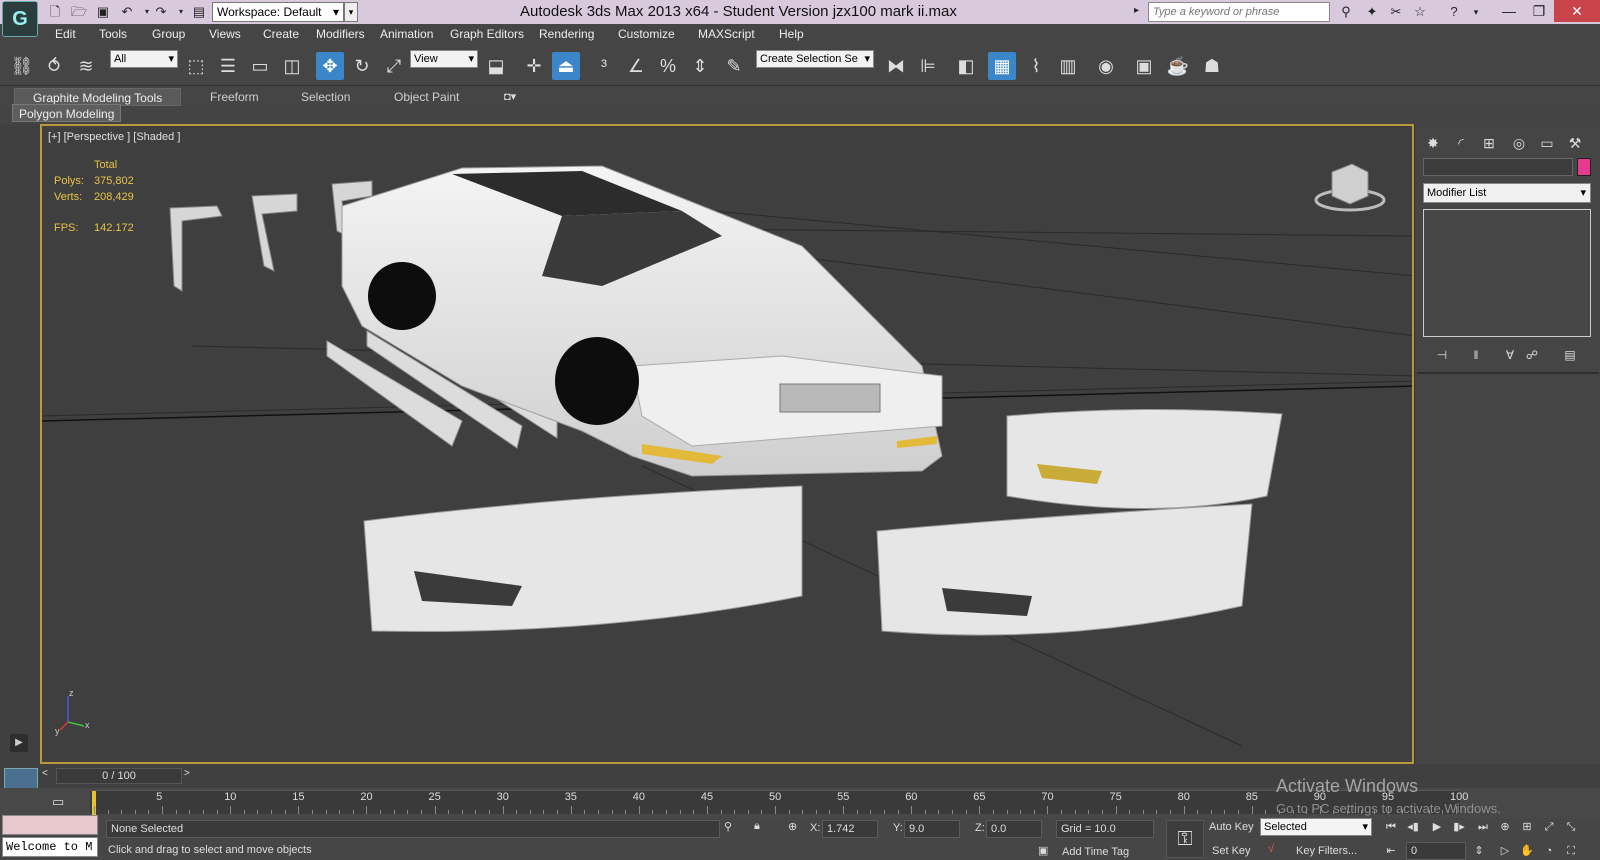 Image resolution: width=1600 pixels, height=860 pixels. What do you see at coordinates (1507, 273) in the screenshot?
I see `modifier-stack` at bounding box center [1507, 273].